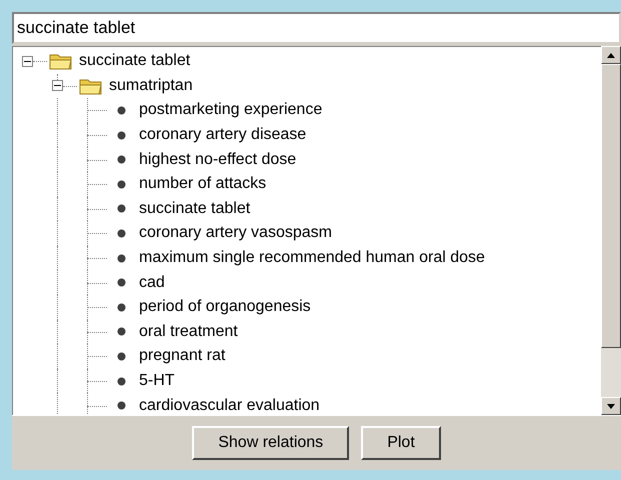  Describe the element at coordinates (235, 233) in the screenshot. I see `tree-item: coronary artery vasospasm` at that location.